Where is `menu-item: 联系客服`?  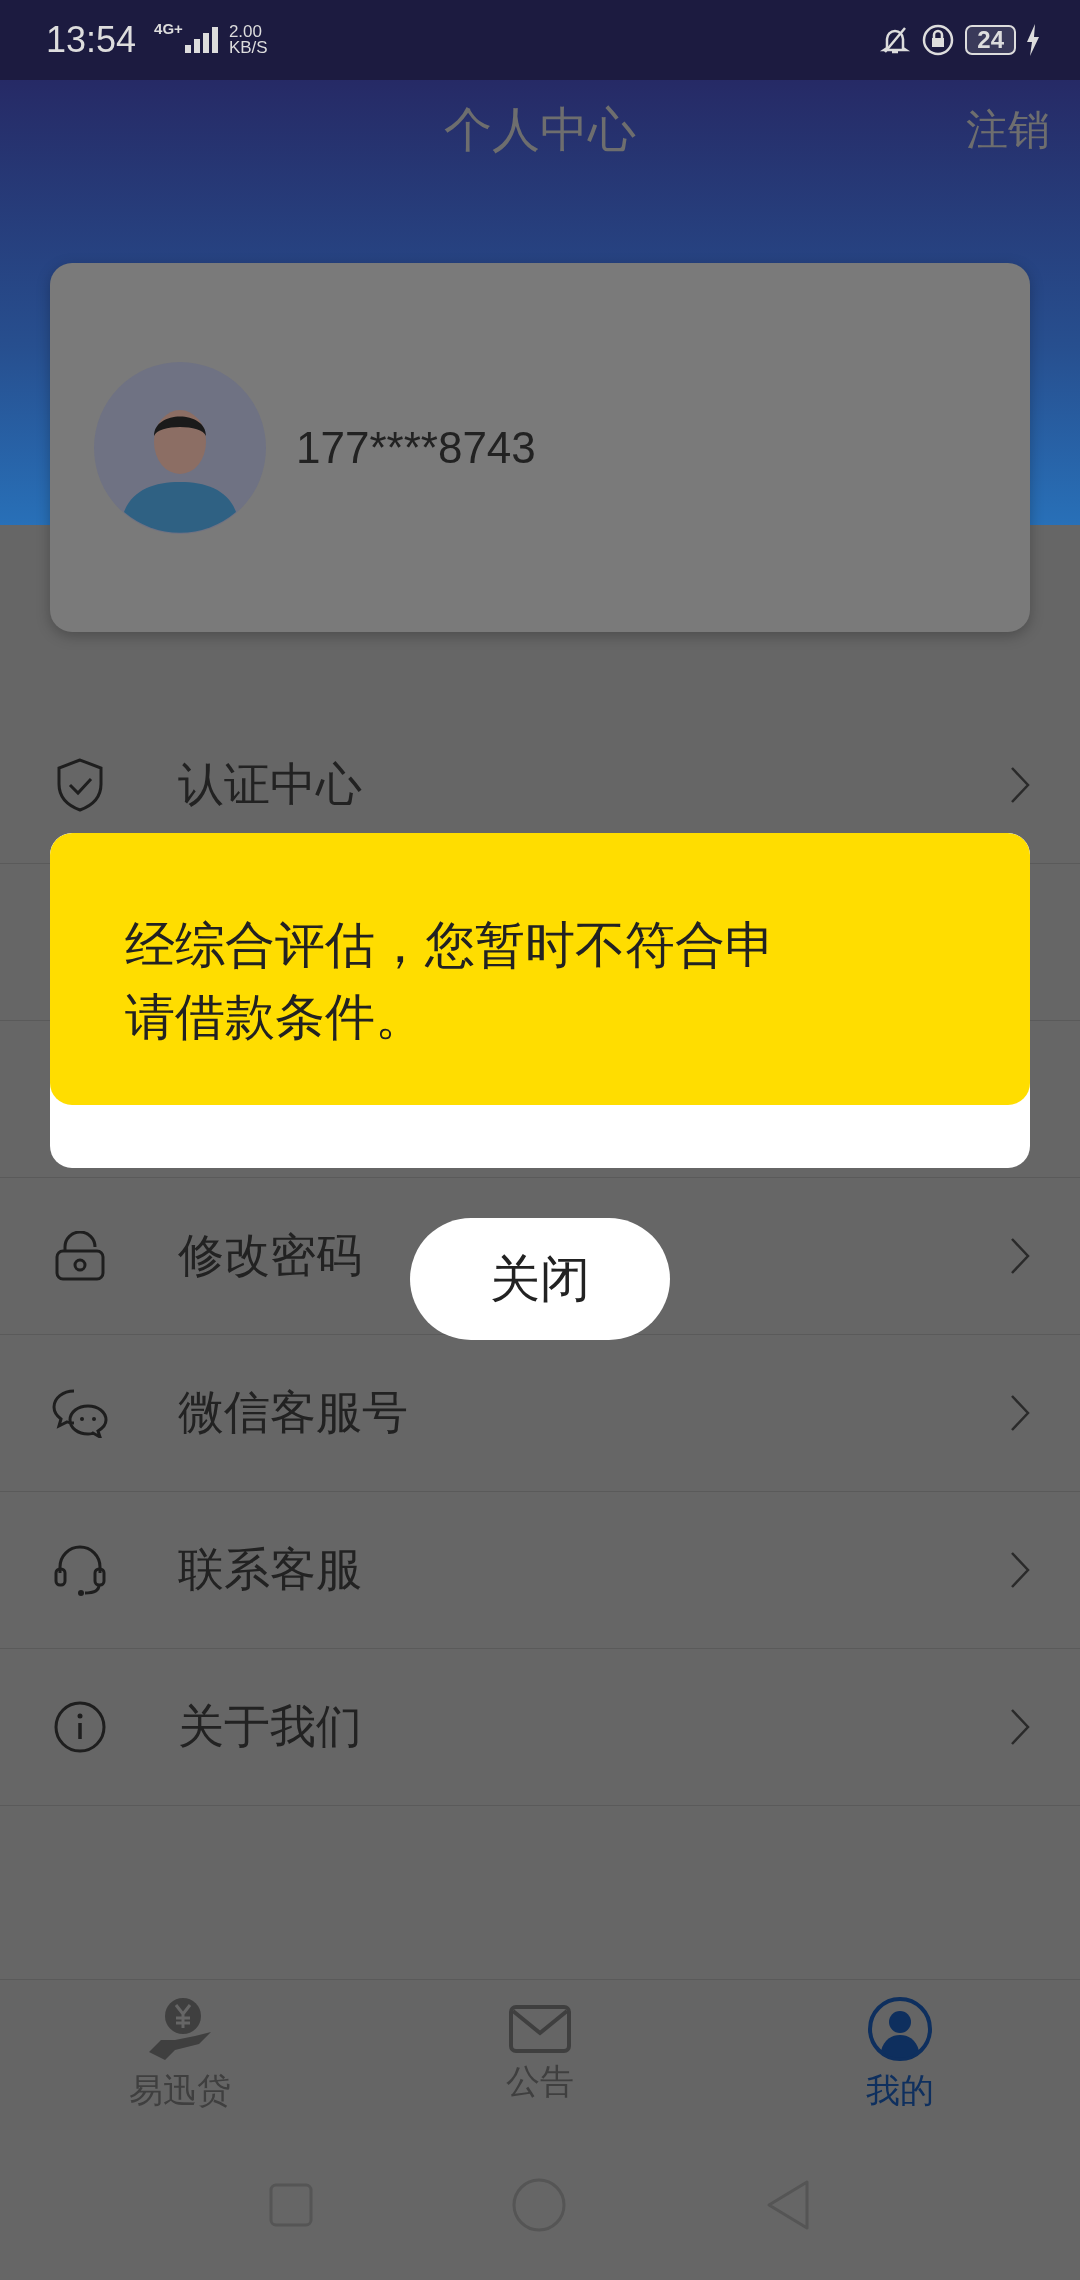
menu-item: 联系客服 is located at coordinates (540, 1570).